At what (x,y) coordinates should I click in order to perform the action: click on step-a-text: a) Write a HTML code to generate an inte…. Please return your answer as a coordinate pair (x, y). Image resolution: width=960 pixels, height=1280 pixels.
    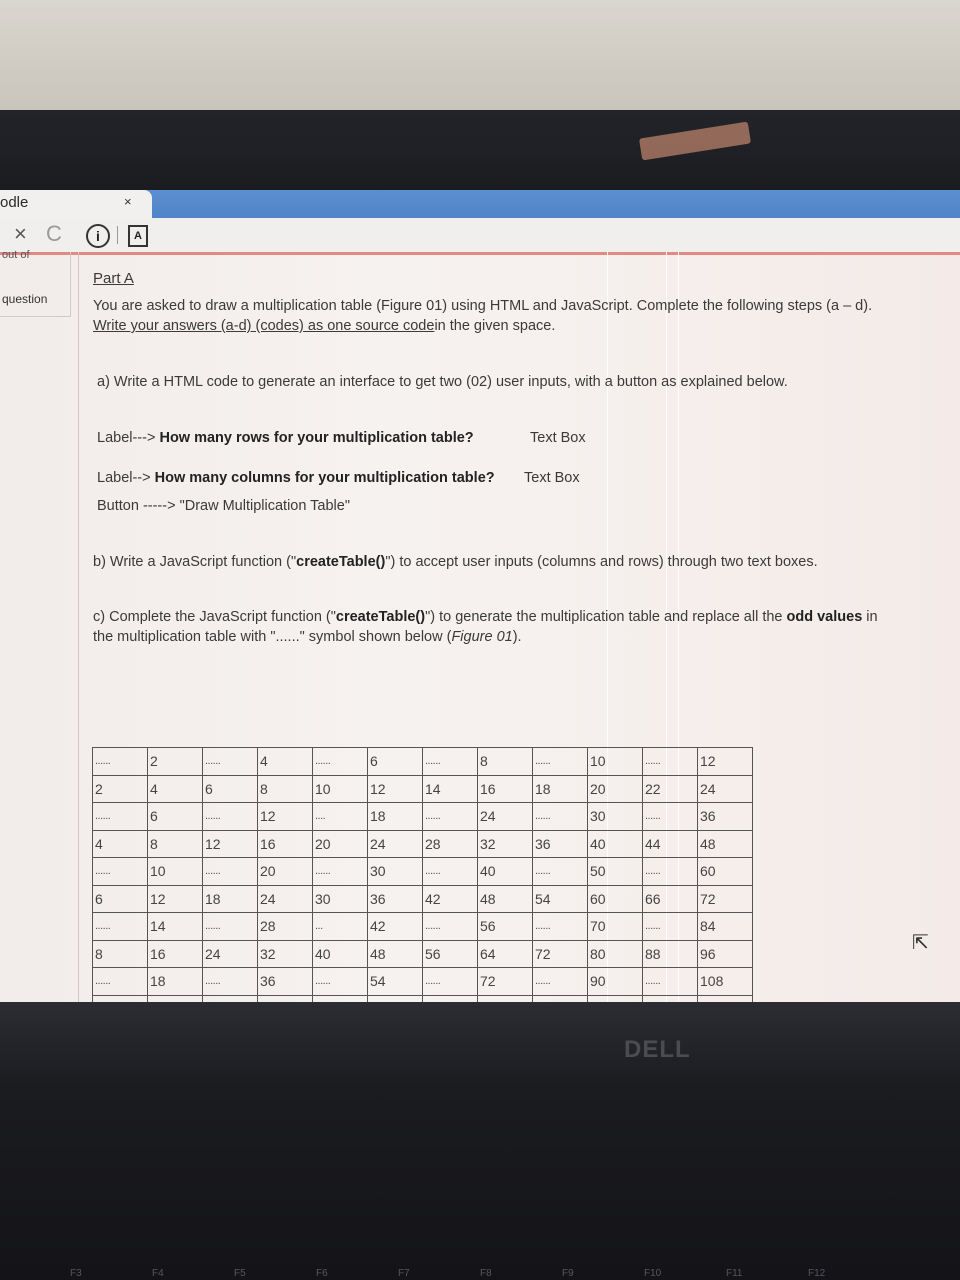
    Looking at the image, I should click on (442, 382).